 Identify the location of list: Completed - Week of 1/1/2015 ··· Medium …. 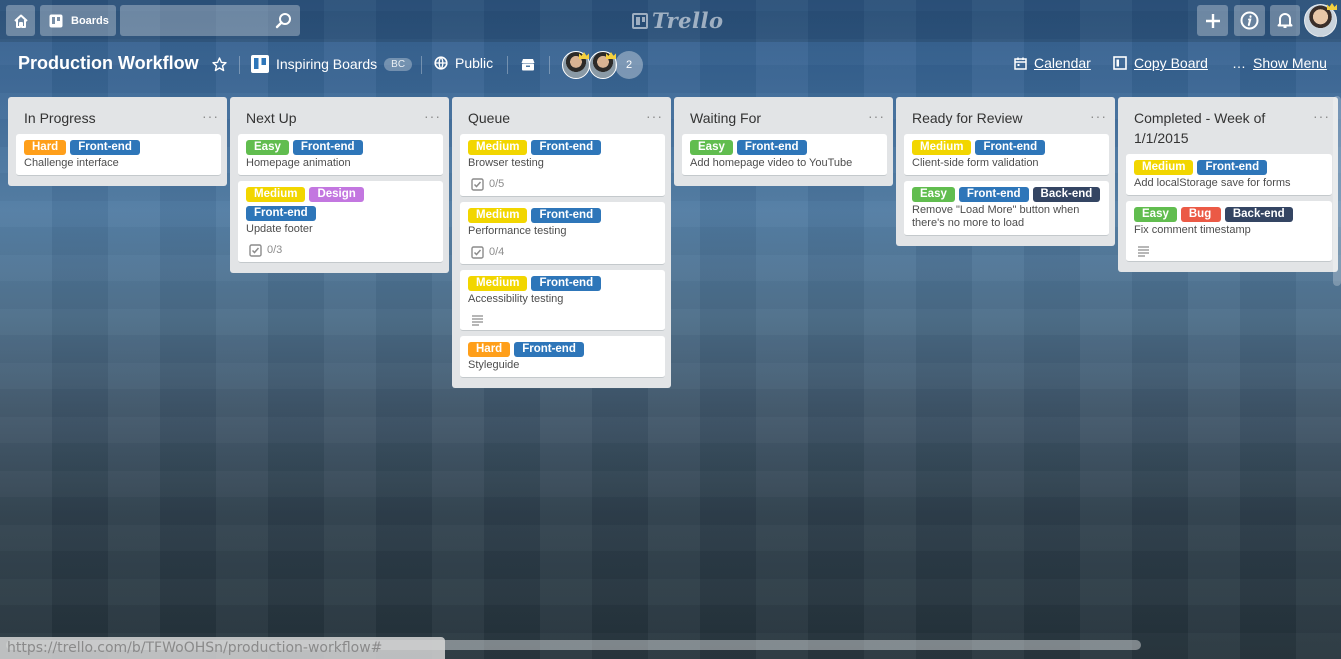
(1228, 184).